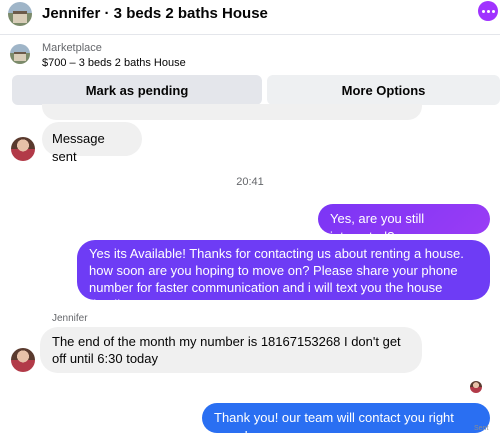 The height and width of the screenshot is (438, 500). I want to click on mark-as-pending-button: Mark as pending, so click(137, 90).